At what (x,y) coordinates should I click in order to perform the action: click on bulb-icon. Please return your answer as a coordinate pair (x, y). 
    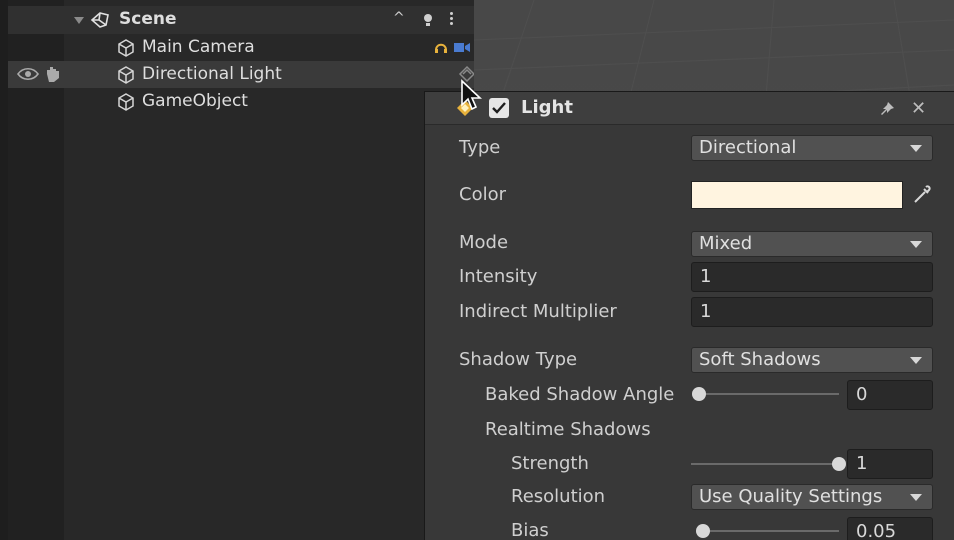
    Looking at the image, I should click on (428, 20).